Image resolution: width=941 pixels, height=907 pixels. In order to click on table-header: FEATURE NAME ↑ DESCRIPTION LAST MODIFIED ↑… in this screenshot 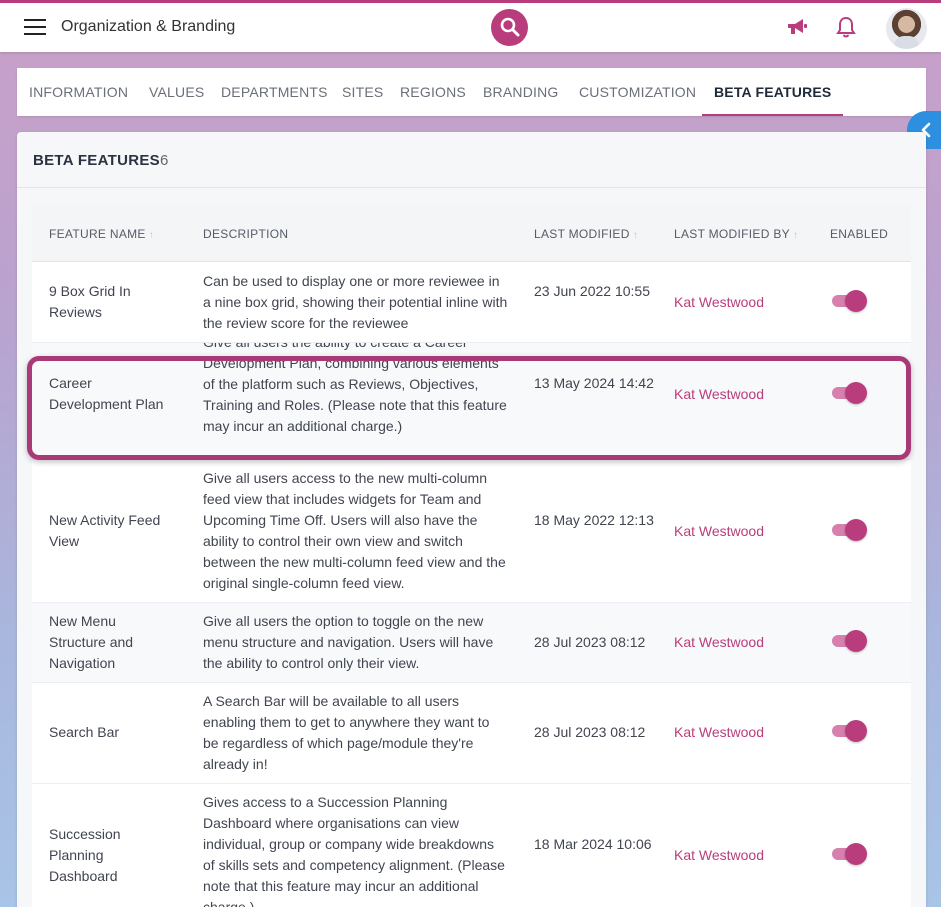, I will do `click(471, 233)`.